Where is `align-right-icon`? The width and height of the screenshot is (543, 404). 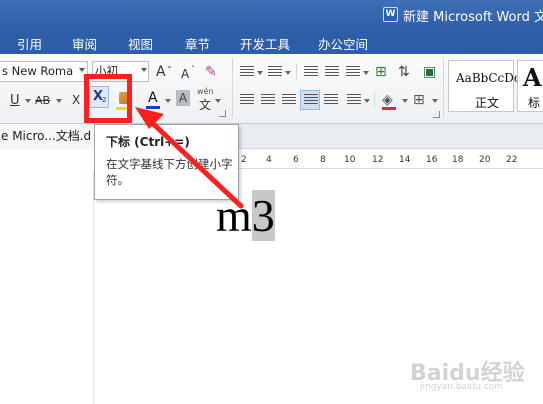 align-right-icon is located at coordinates (289, 100).